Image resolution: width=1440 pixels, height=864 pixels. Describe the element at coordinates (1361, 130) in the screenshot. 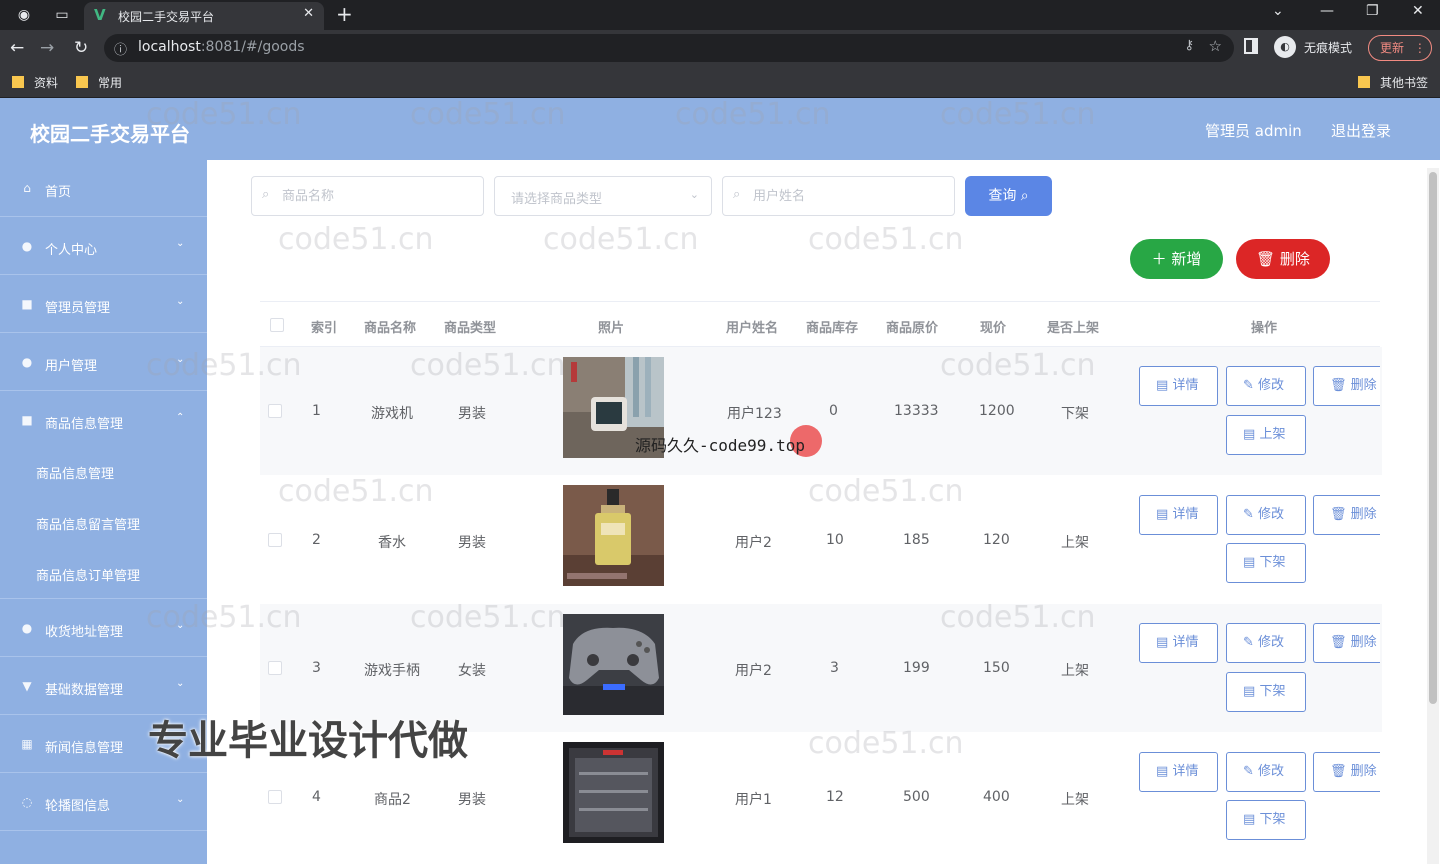

I see `logout-link: 退出登录` at that location.